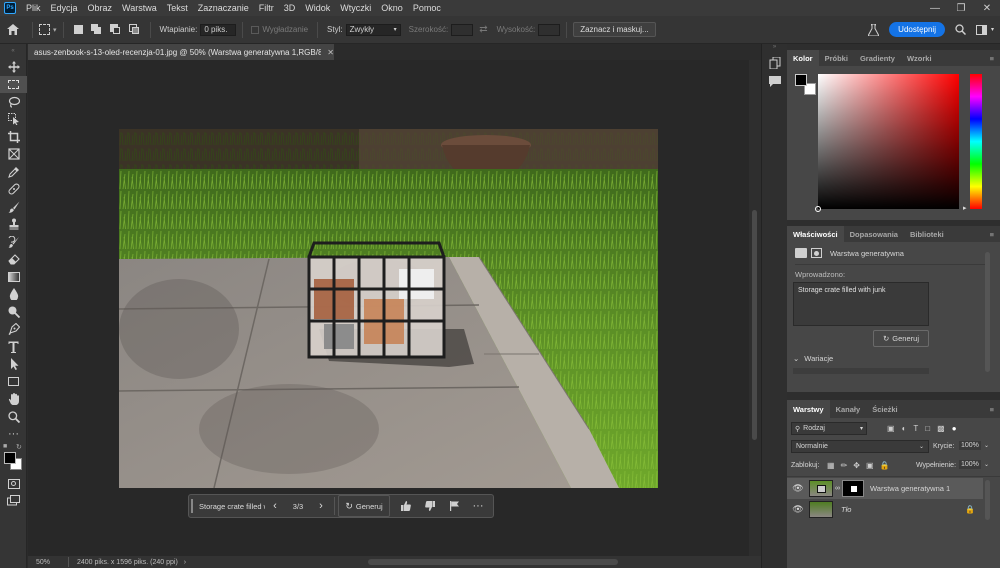 Image resolution: width=1000 pixels, height=568 pixels. I want to click on thumbs-down-icon, so click(430, 506).